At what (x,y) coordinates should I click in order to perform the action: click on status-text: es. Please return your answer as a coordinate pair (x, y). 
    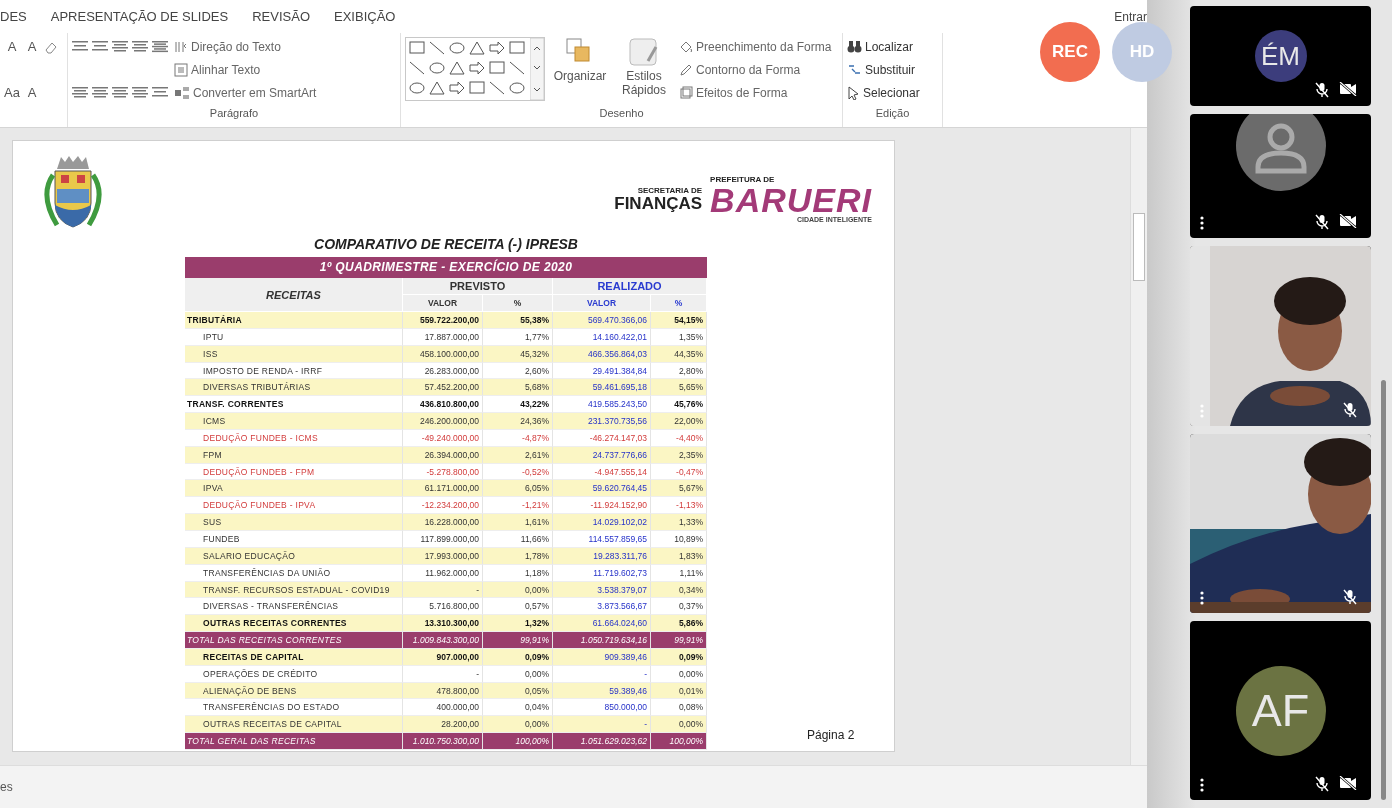
    Looking at the image, I should click on (6, 787).